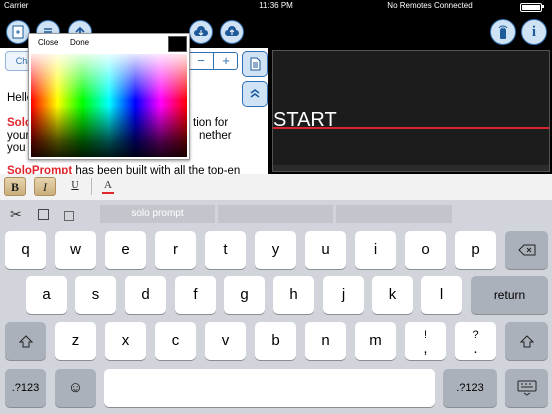 This screenshot has height=414, width=552. I want to click on font-size-stepper: − +, so click(213, 61).